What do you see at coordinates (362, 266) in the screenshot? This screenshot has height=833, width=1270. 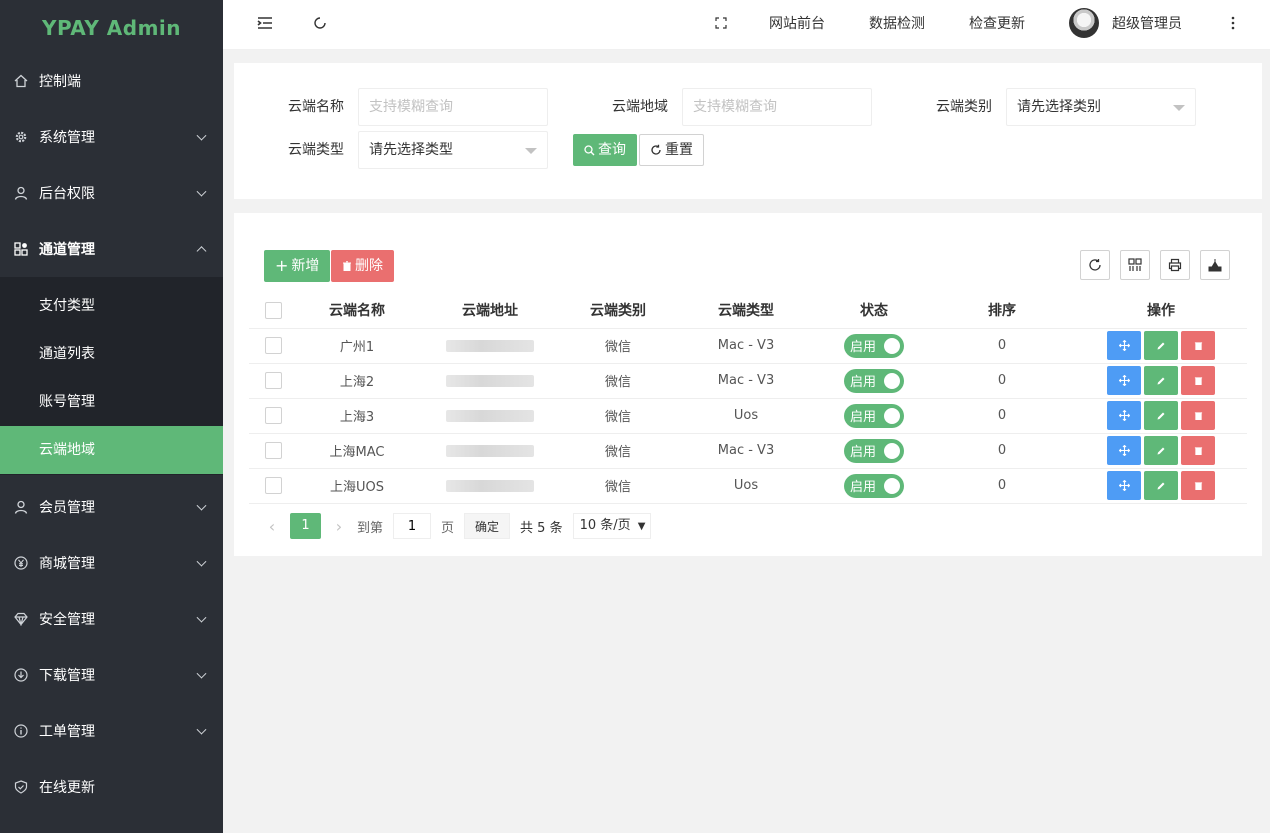 I see `delete-button: 删除` at bounding box center [362, 266].